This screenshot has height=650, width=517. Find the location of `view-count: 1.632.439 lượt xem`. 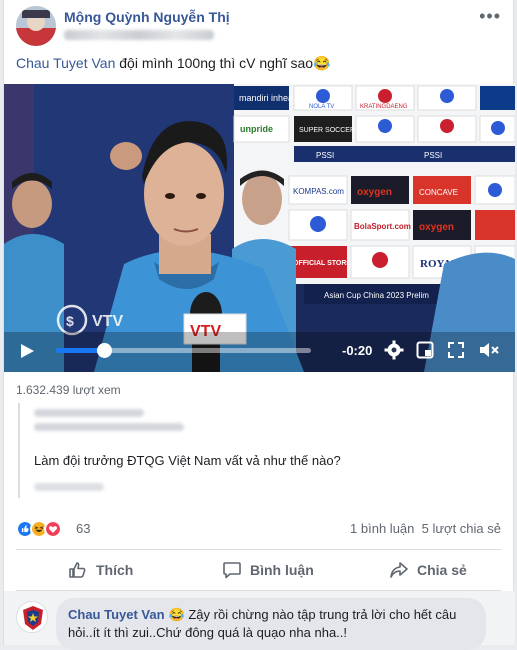

view-count: 1.632.439 lượt xem is located at coordinates (68, 390).